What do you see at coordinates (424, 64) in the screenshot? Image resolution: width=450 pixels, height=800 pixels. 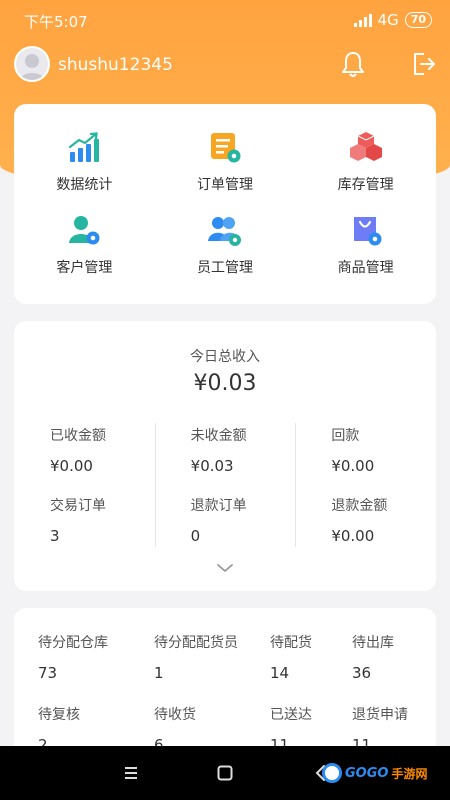 I see `logout-icon` at bounding box center [424, 64].